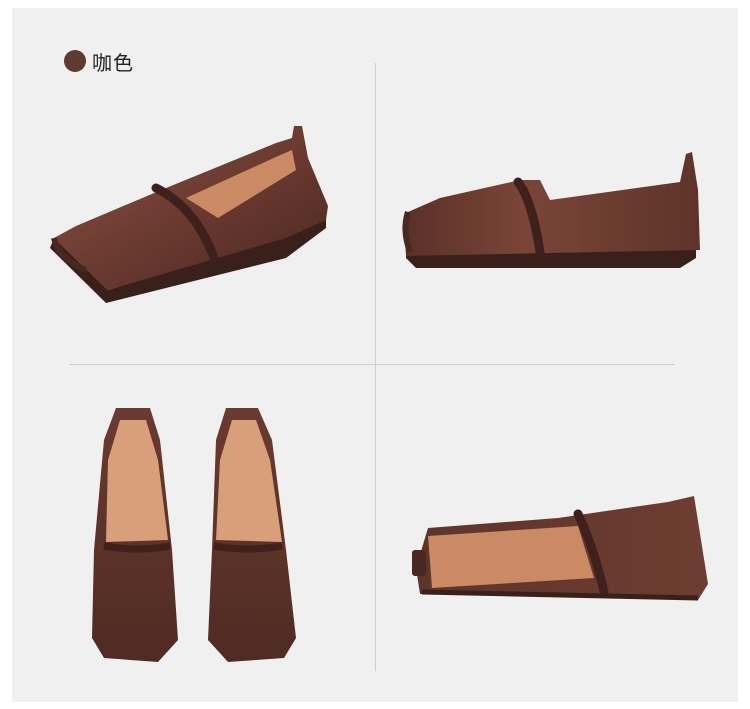 Image resolution: width=750 pixels, height=709 pixels. Describe the element at coordinates (189, 214) in the screenshot. I see `shoe-three-quarter-view` at that location.